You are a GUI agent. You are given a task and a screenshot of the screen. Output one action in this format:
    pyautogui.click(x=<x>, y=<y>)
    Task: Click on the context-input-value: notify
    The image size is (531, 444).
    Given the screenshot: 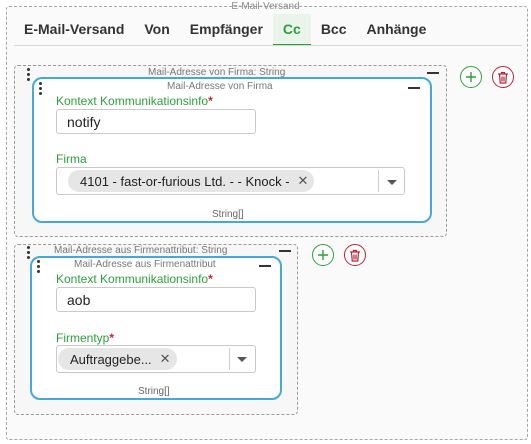 What is the action you would take?
    pyautogui.click(x=84, y=121)
    